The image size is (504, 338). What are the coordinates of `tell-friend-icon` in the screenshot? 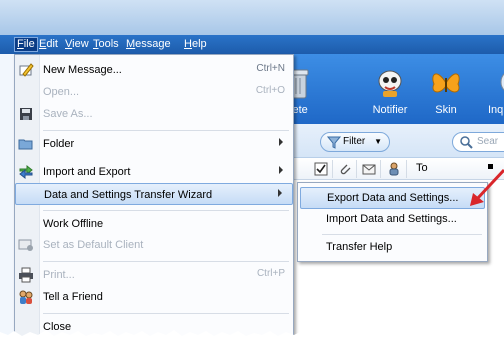 It's located at (26, 297).